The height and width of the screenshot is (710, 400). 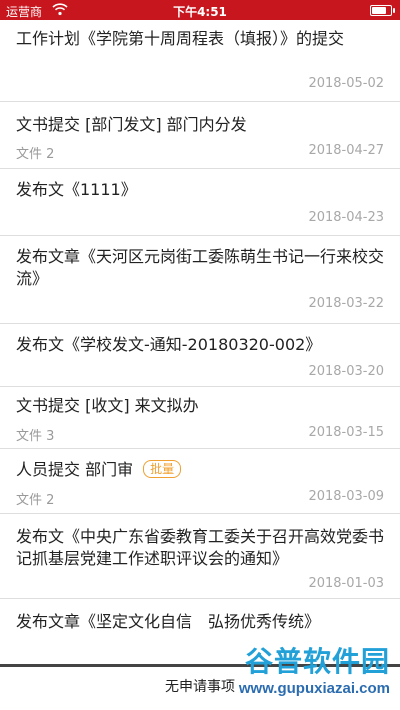 What do you see at coordinates (180, 38) in the screenshot?
I see `item-title: 工作计划《学院第十周周程表（填报）》的提交` at bounding box center [180, 38].